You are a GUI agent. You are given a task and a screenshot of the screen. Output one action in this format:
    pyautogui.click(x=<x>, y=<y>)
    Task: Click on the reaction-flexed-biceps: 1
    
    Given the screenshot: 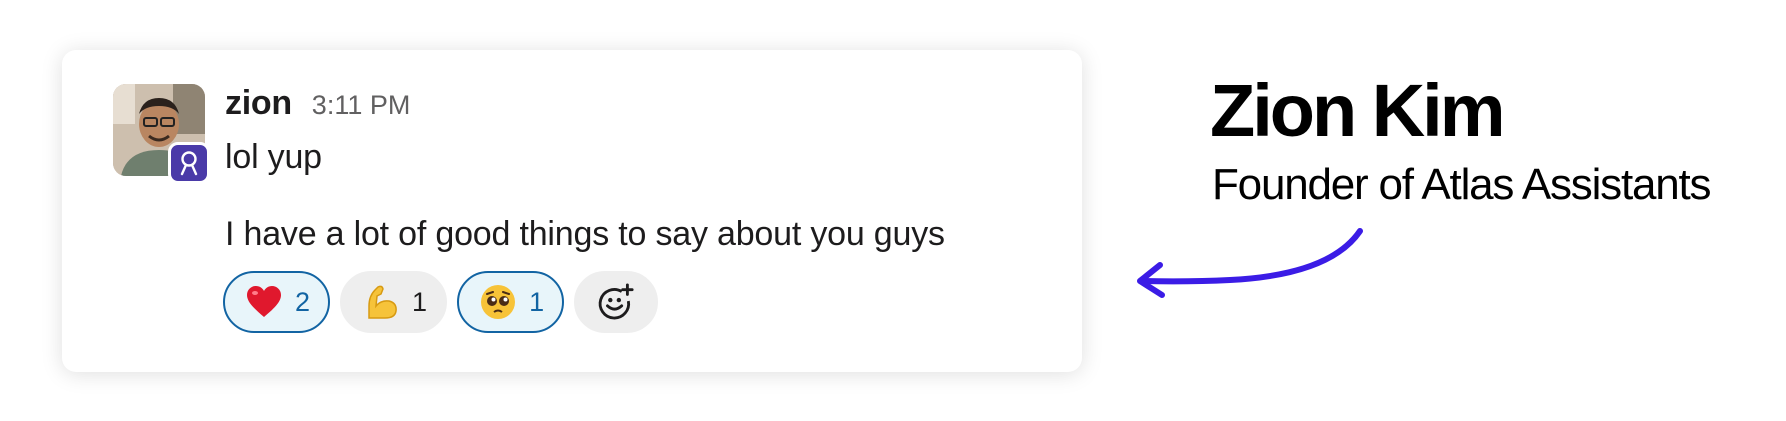 What is the action you would take?
    pyautogui.click(x=394, y=302)
    